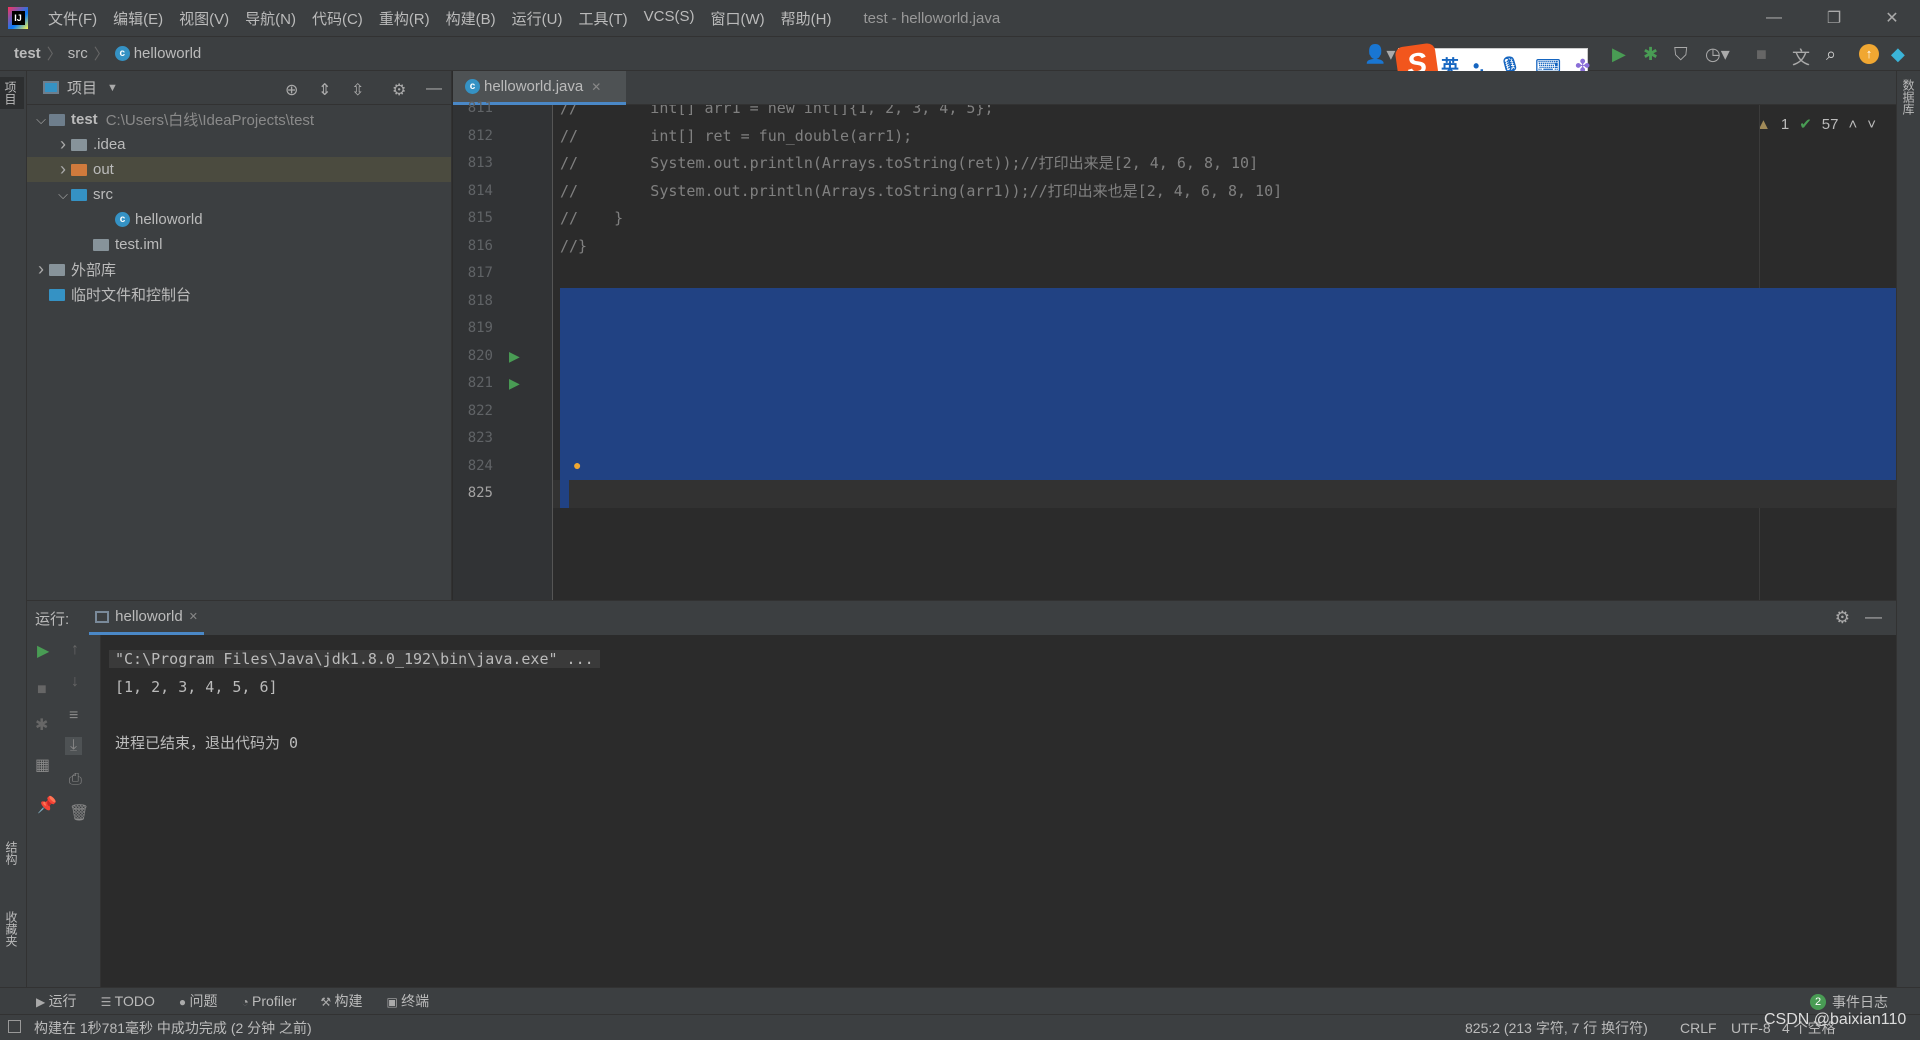 Image resolution: width=1920 pixels, height=1040 pixels. Describe the element at coordinates (84, 119) in the screenshot. I see `tree-item-label: test` at that location.